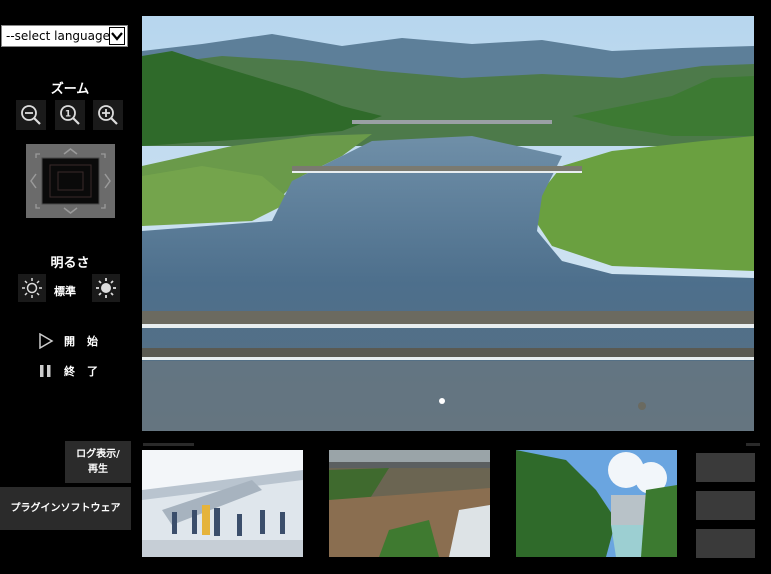 This screenshot has height=574, width=771. I want to click on brightness-up-button, so click(106, 288).